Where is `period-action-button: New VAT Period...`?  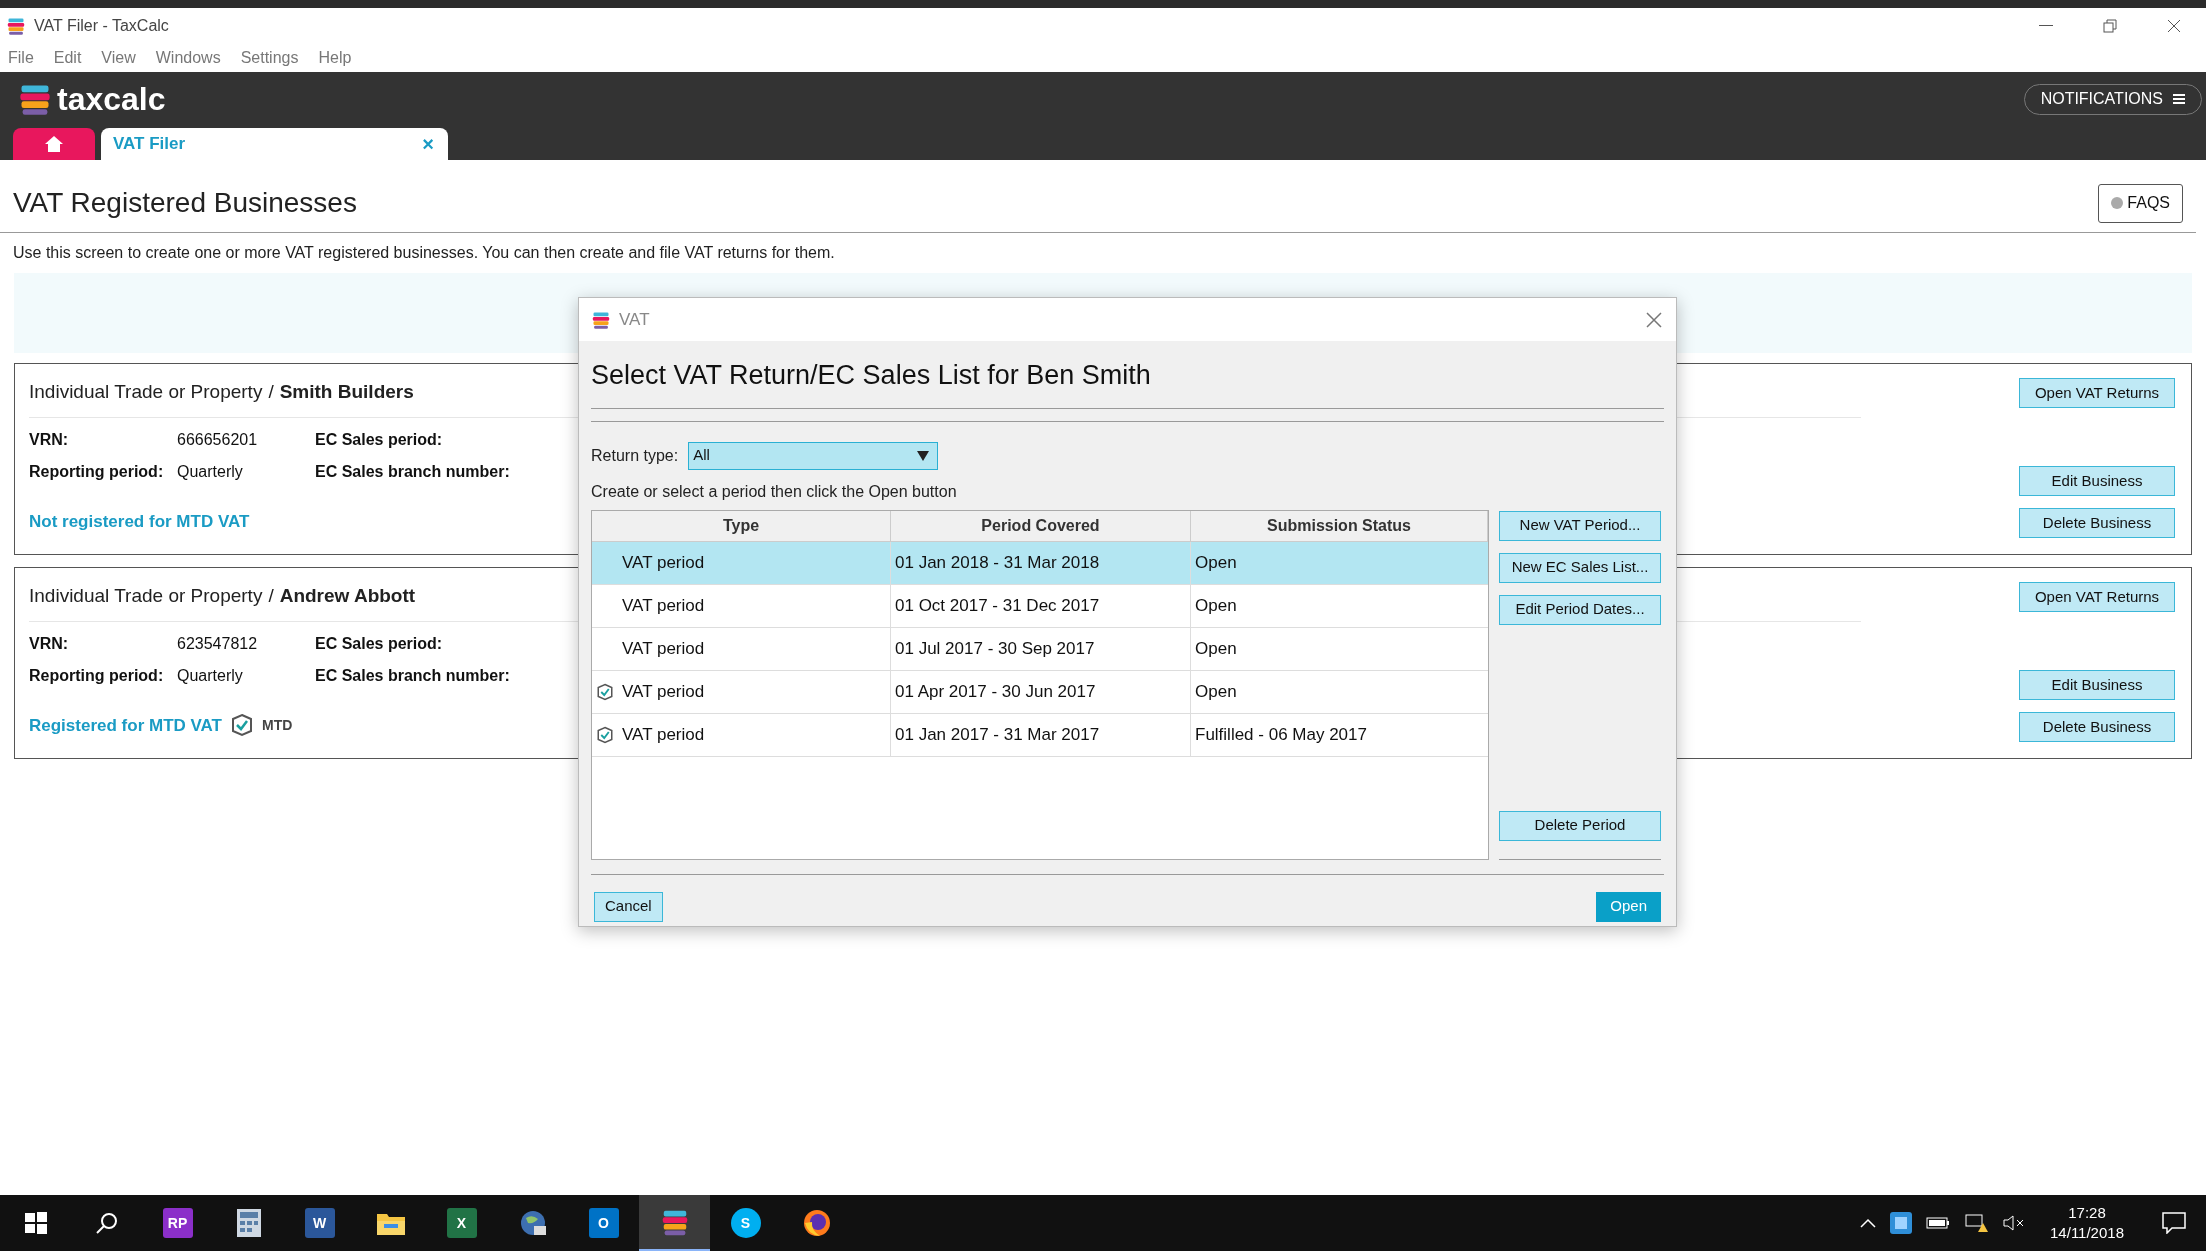
period-action-button: New VAT Period... is located at coordinates (1580, 525).